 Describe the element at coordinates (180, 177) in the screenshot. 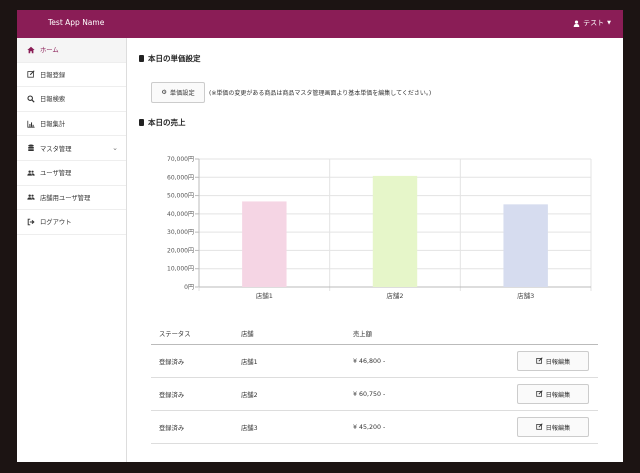

I see `y-tick-label: 60,000円` at that location.